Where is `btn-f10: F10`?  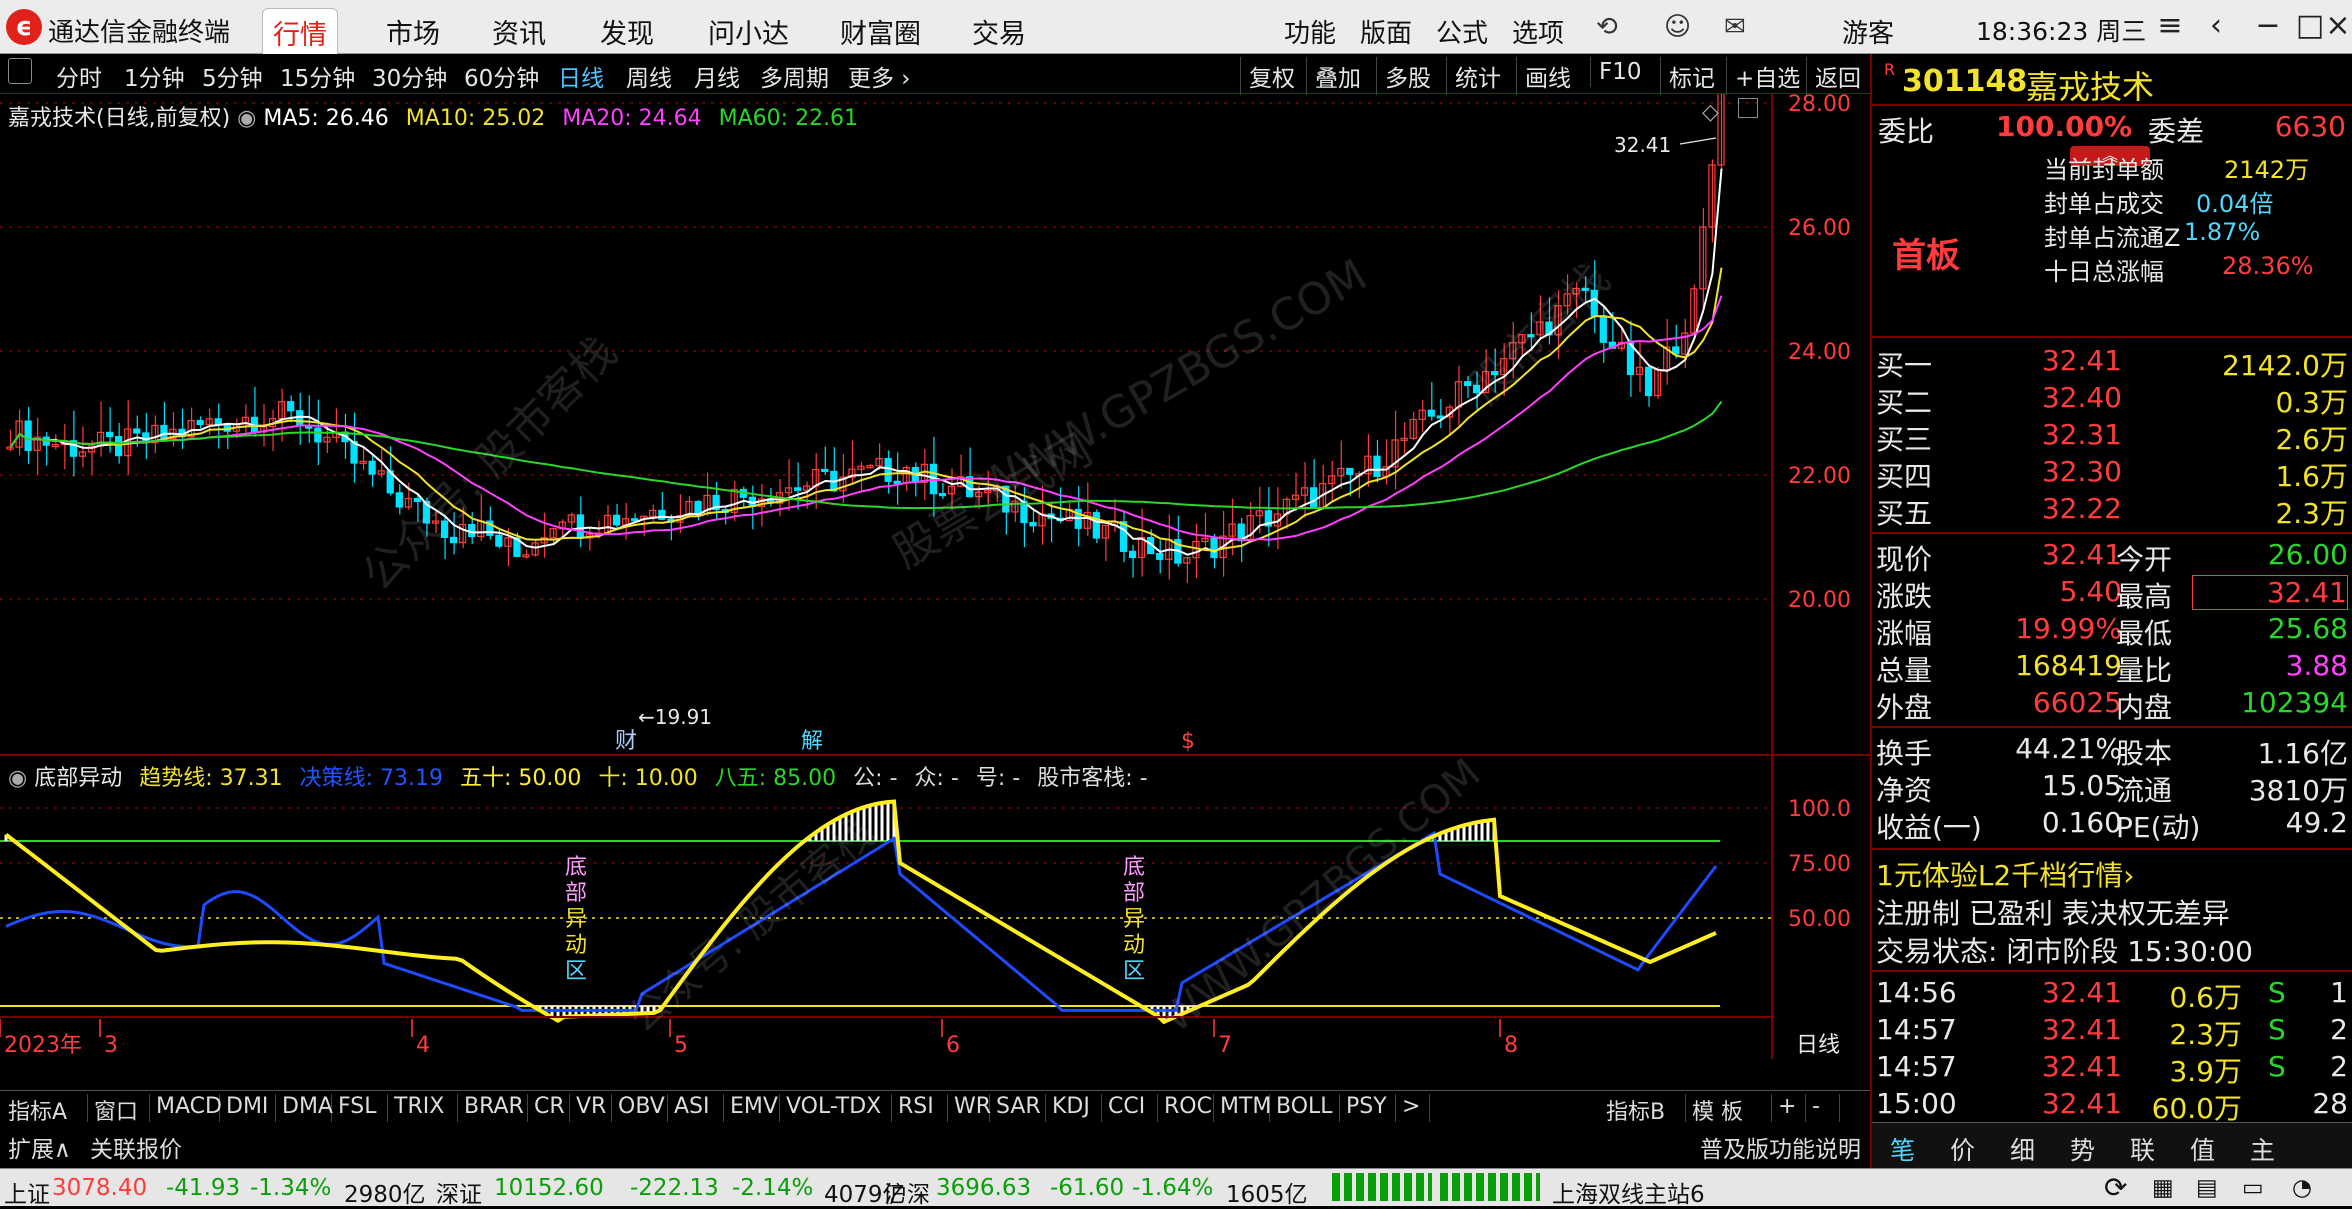
btn-f10: F10 is located at coordinates (1620, 72).